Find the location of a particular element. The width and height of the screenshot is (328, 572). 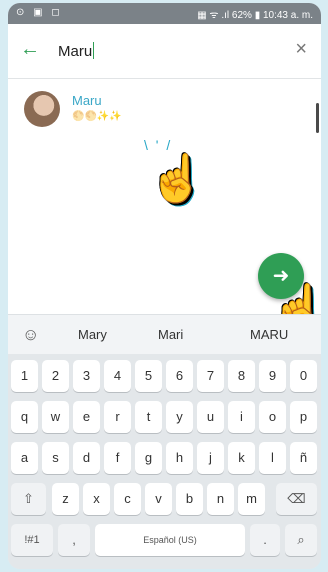

key-z: z is located at coordinates (65, 499).